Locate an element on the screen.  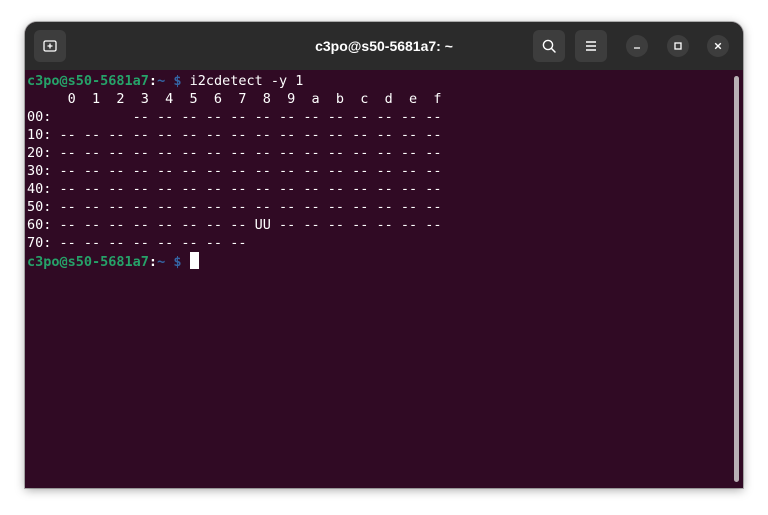
maximize-icon is located at coordinates (678, 46).